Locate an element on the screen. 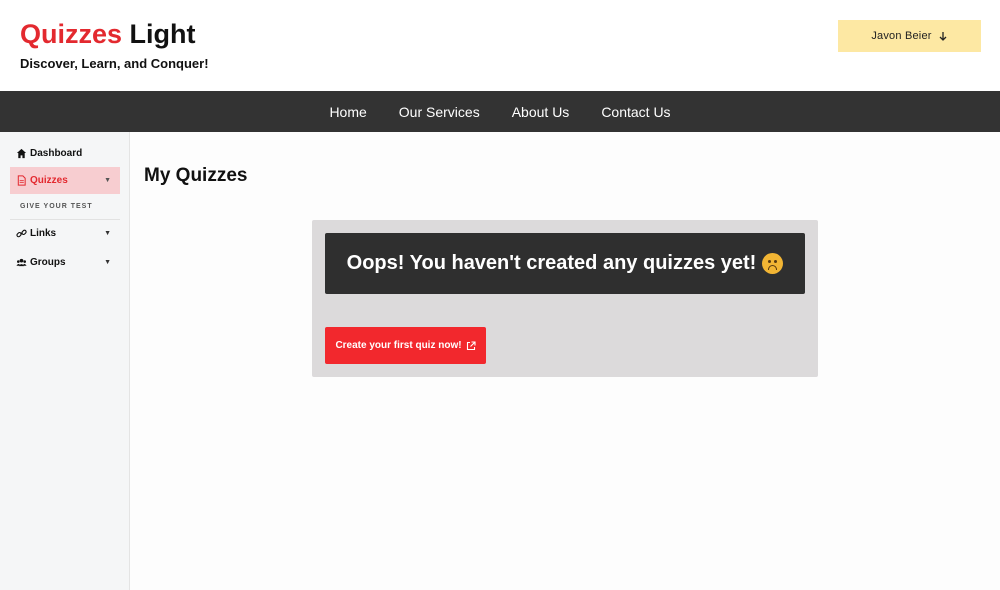 The width and height of the screenshot is (1000, 590). frowning-face-icon is located at coordinates (773, 263).